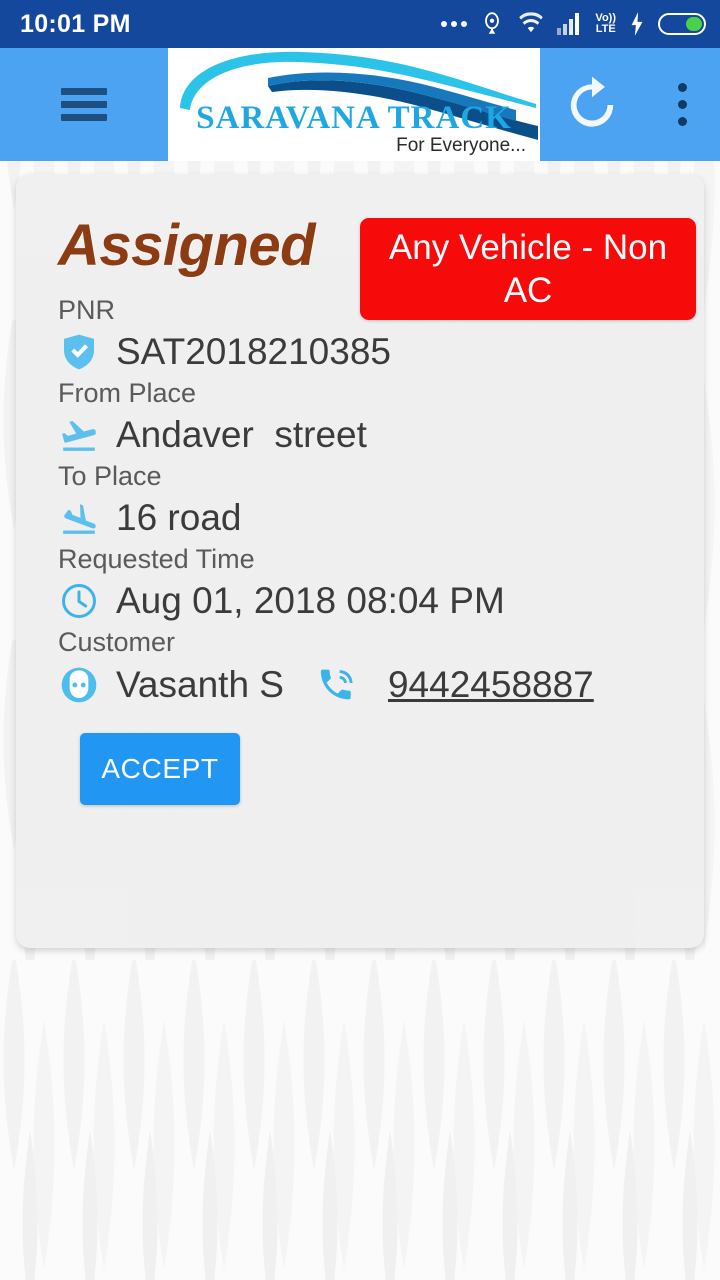 Image resolution: width=720 pixels, height=1280 pixels. Describe the element at coordinates (79, 352) in the screenshot. I see `verified-shield-icon` at that location.